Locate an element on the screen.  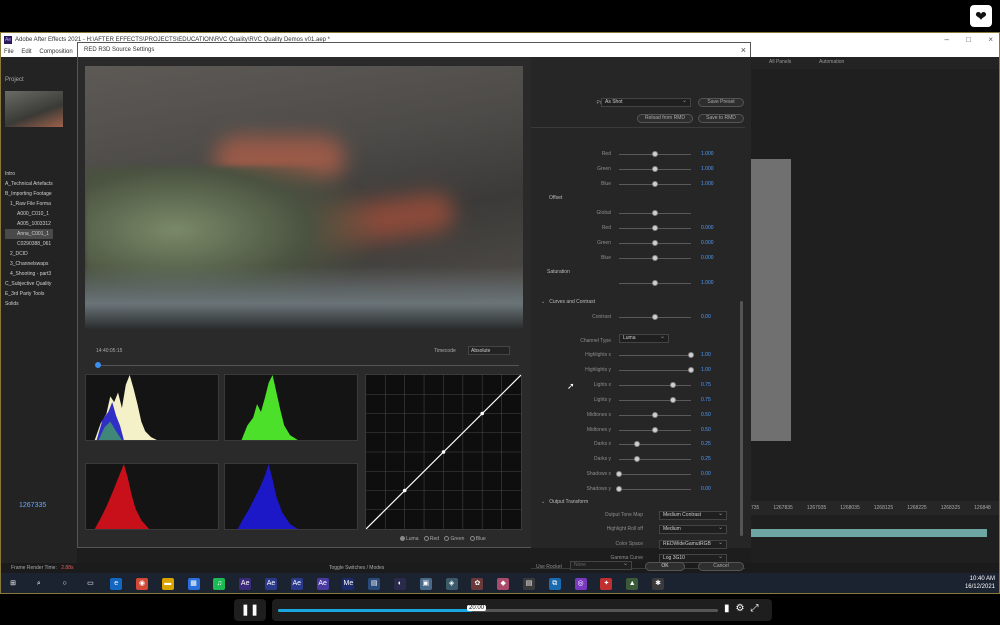
spotify-icon: ♫ is located at coordinates (219, 584).